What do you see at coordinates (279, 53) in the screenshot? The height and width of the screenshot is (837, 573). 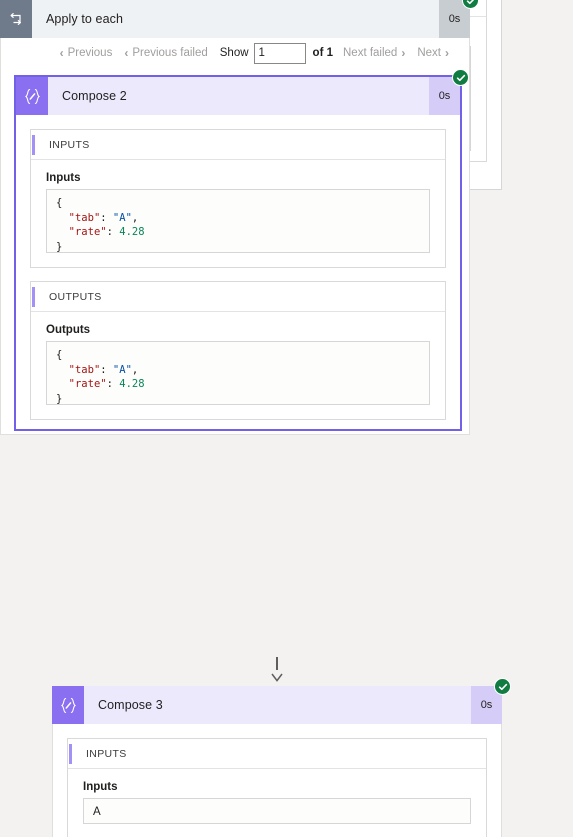 I see `page-number-input` at bounding box center [279, 53].